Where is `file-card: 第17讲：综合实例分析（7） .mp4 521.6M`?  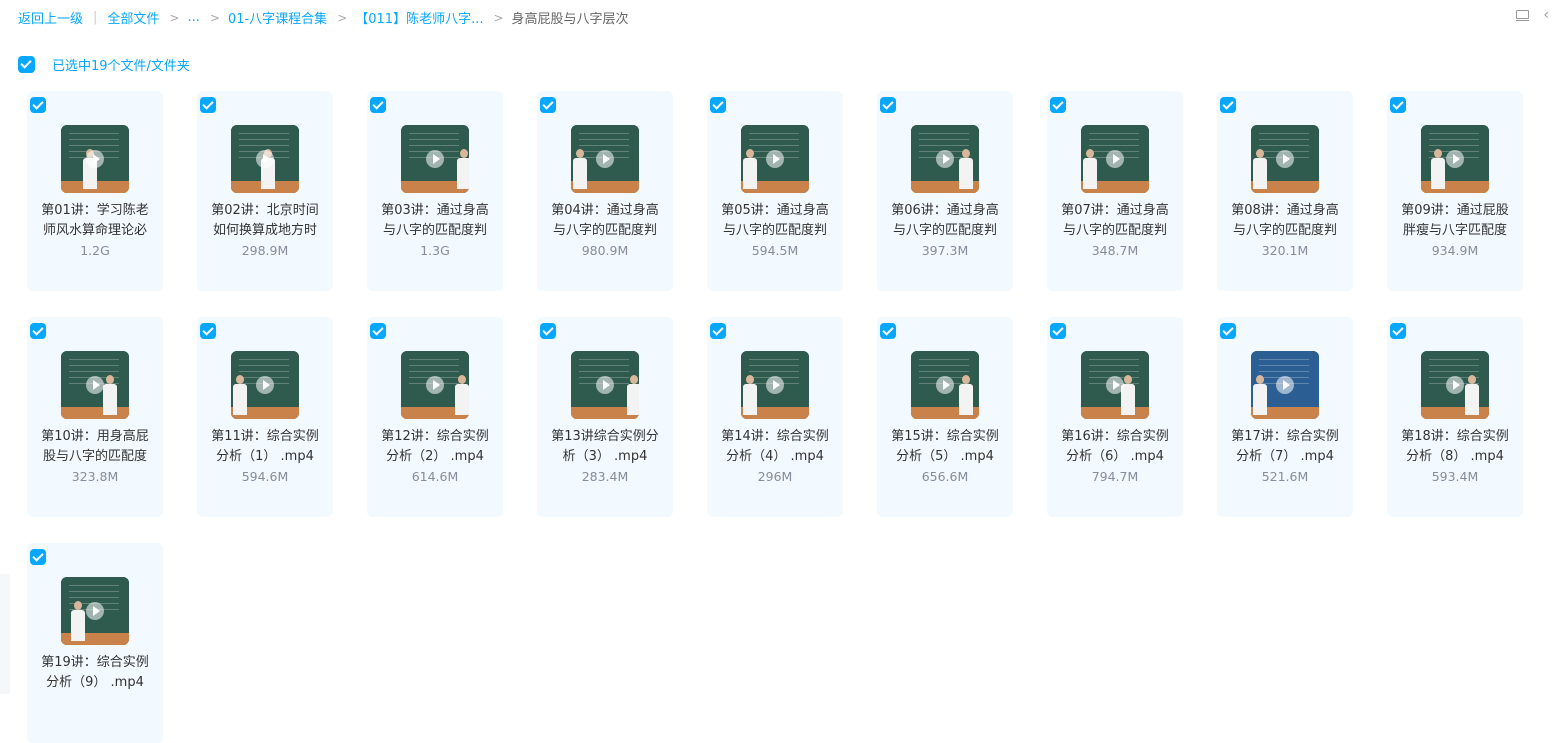
file-card: 第17讲：综合实例分析（7） .mp4 521.6M is located at coordinates (1285, 417).